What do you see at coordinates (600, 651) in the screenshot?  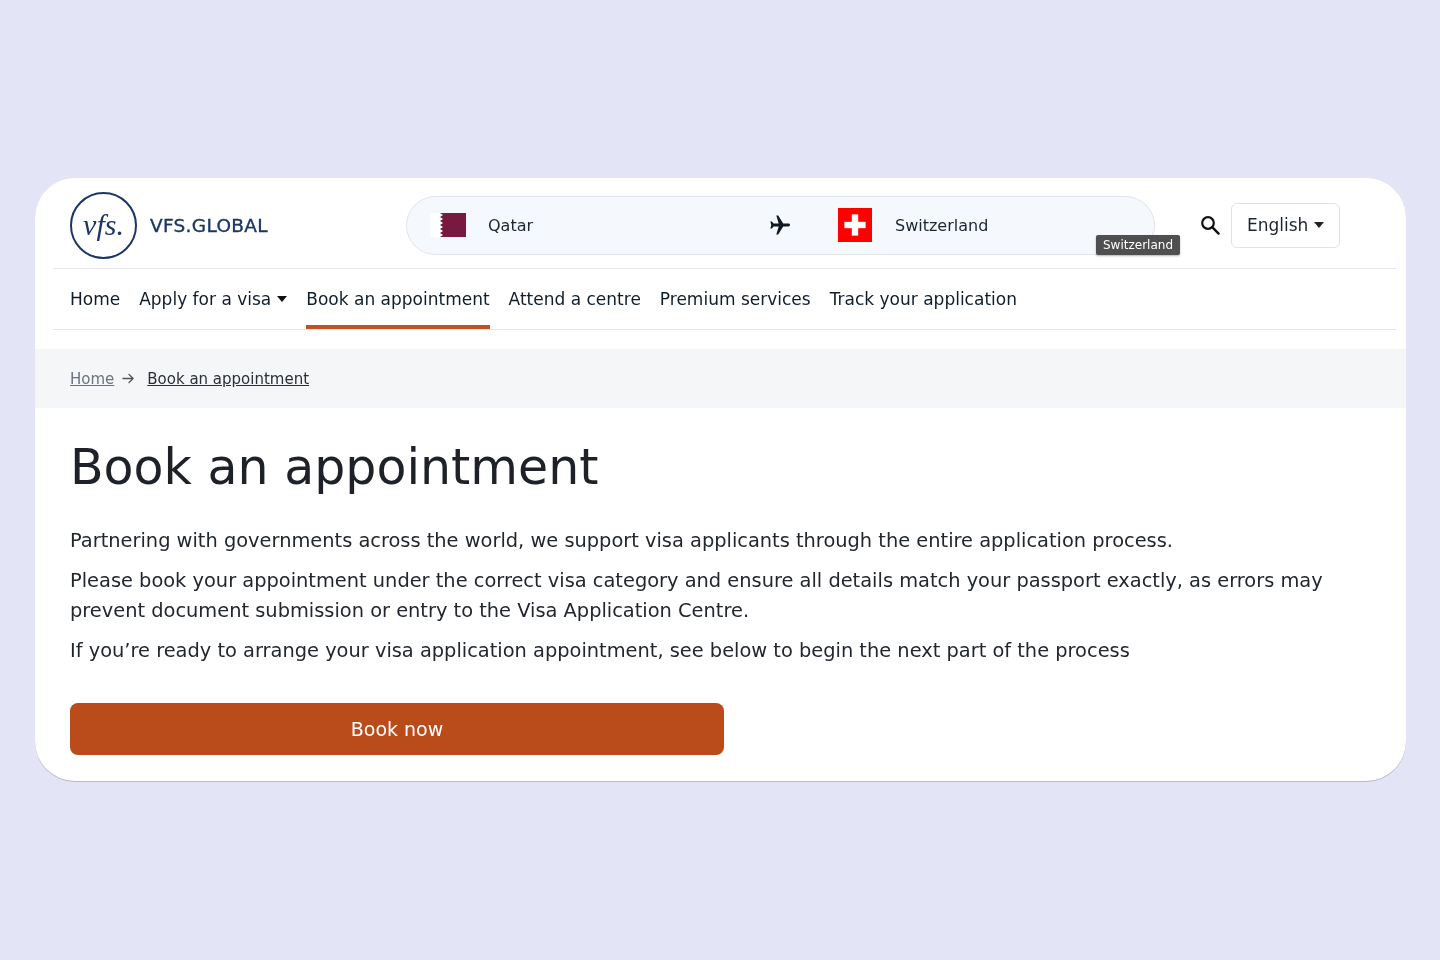 I see `paragraph: If you’re ready to arrange your visa application appointment, see below to begin the next part of the process` at bounding box center [600, 651].